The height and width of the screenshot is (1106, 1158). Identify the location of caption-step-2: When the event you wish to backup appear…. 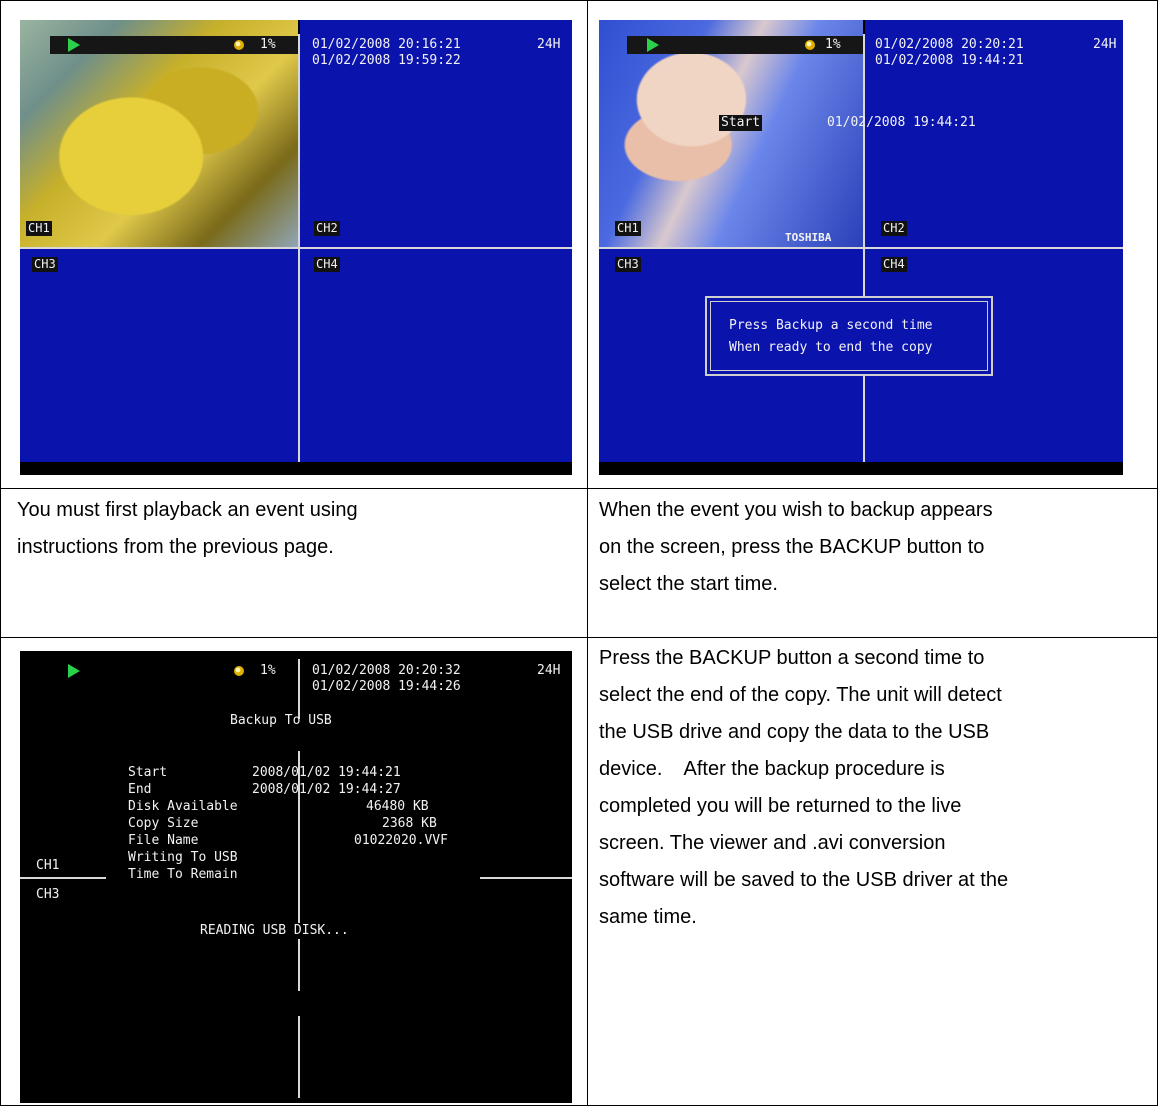
(796, 547).